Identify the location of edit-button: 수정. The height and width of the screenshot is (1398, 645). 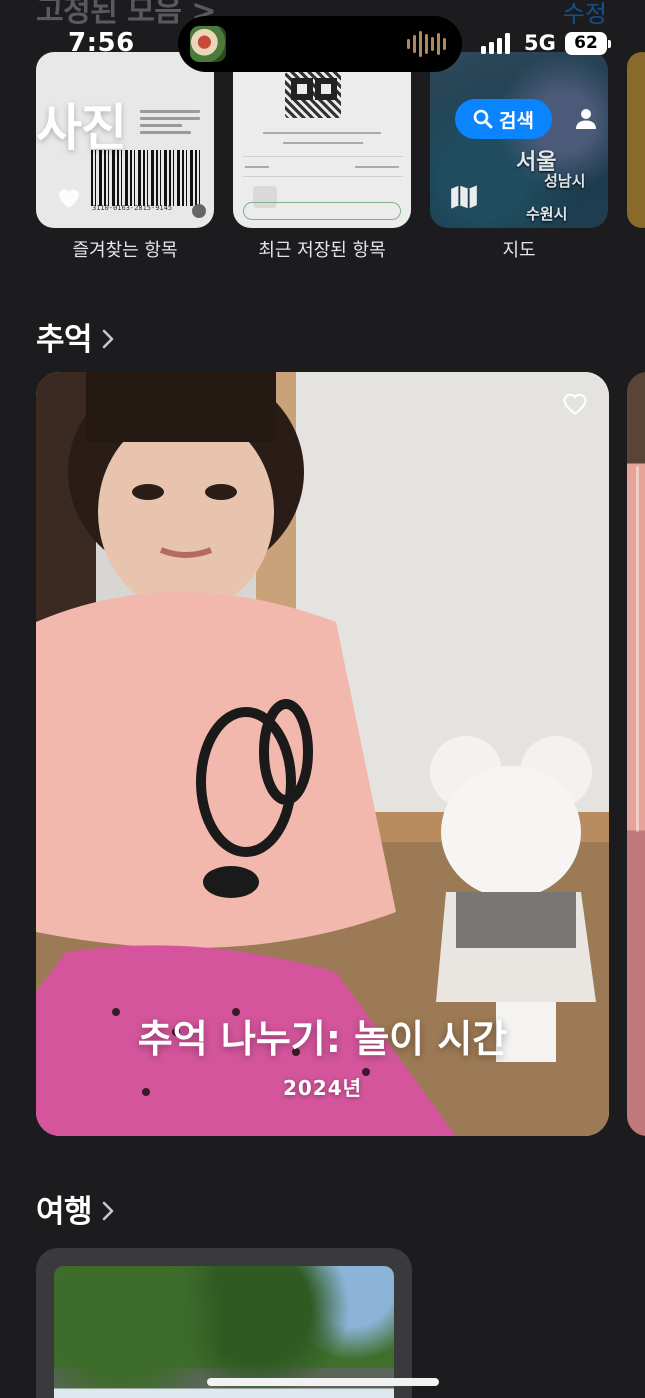
(585, 14).